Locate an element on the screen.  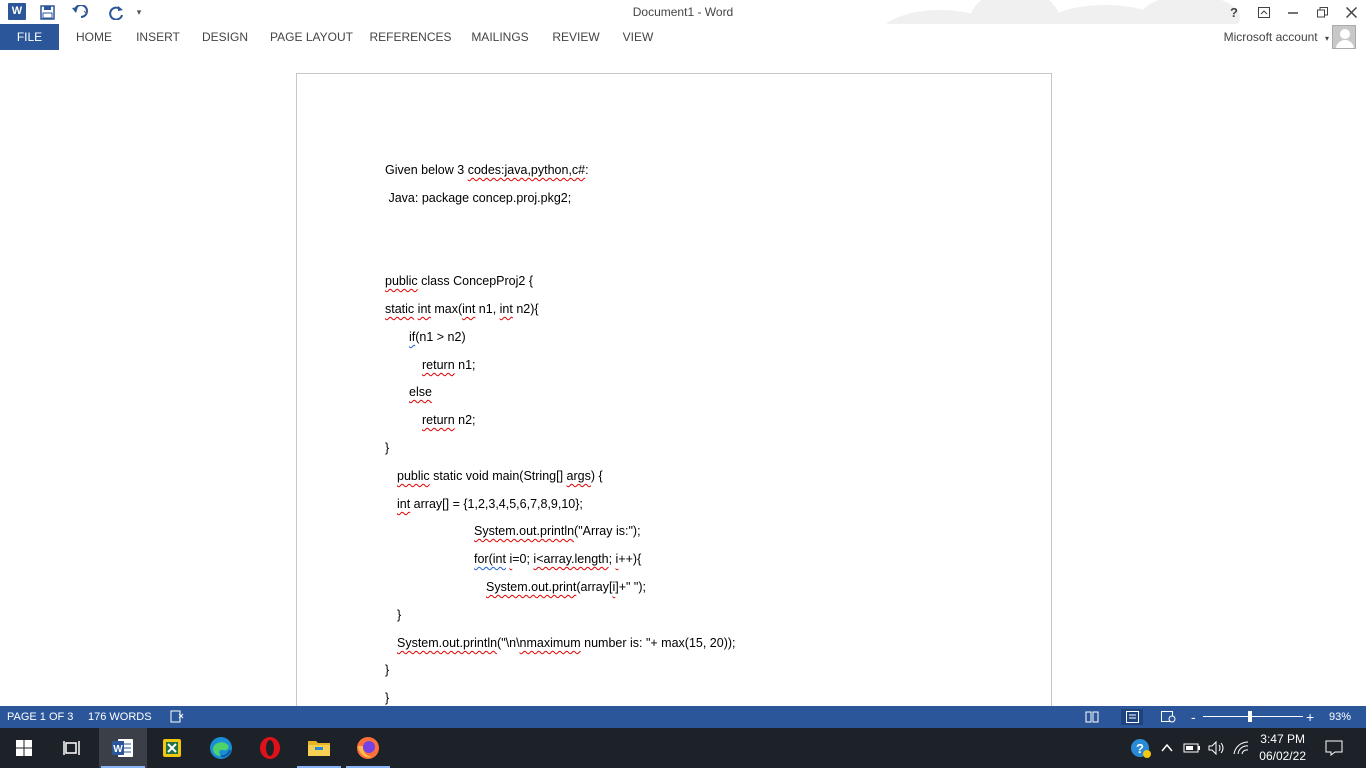
clock-time: 3:47 PM is located at coordinates (1282, 739).